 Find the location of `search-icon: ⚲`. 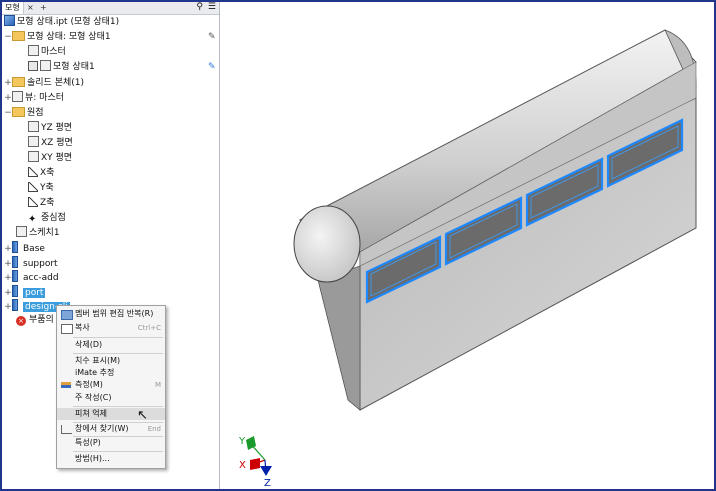

search-icon: ⚲ is located at coordinates (199, 7).